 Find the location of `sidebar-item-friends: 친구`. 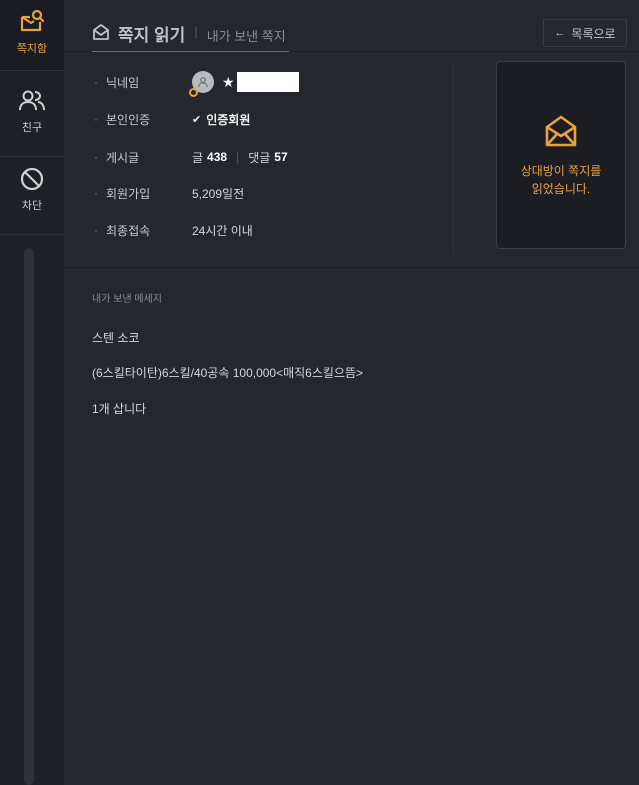

sidebar-item-friends: 친구 is located at coordinates (32, 118).